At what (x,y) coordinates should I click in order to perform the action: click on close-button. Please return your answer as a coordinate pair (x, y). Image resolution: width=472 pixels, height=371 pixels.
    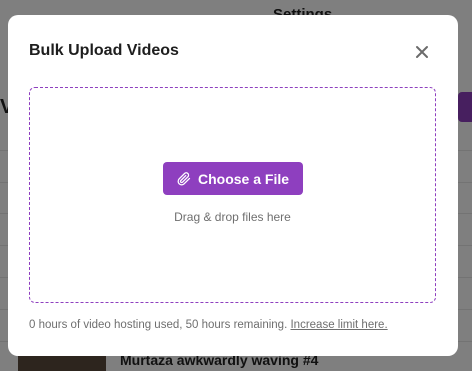
    Looking at the image, I should click on (422, 52).